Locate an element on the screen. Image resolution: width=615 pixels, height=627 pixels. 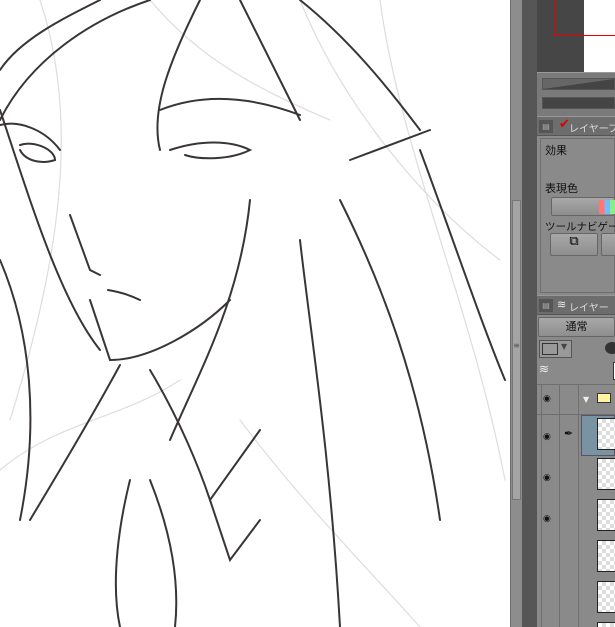
navigator-view-rect is located at coordinates (584, 18).